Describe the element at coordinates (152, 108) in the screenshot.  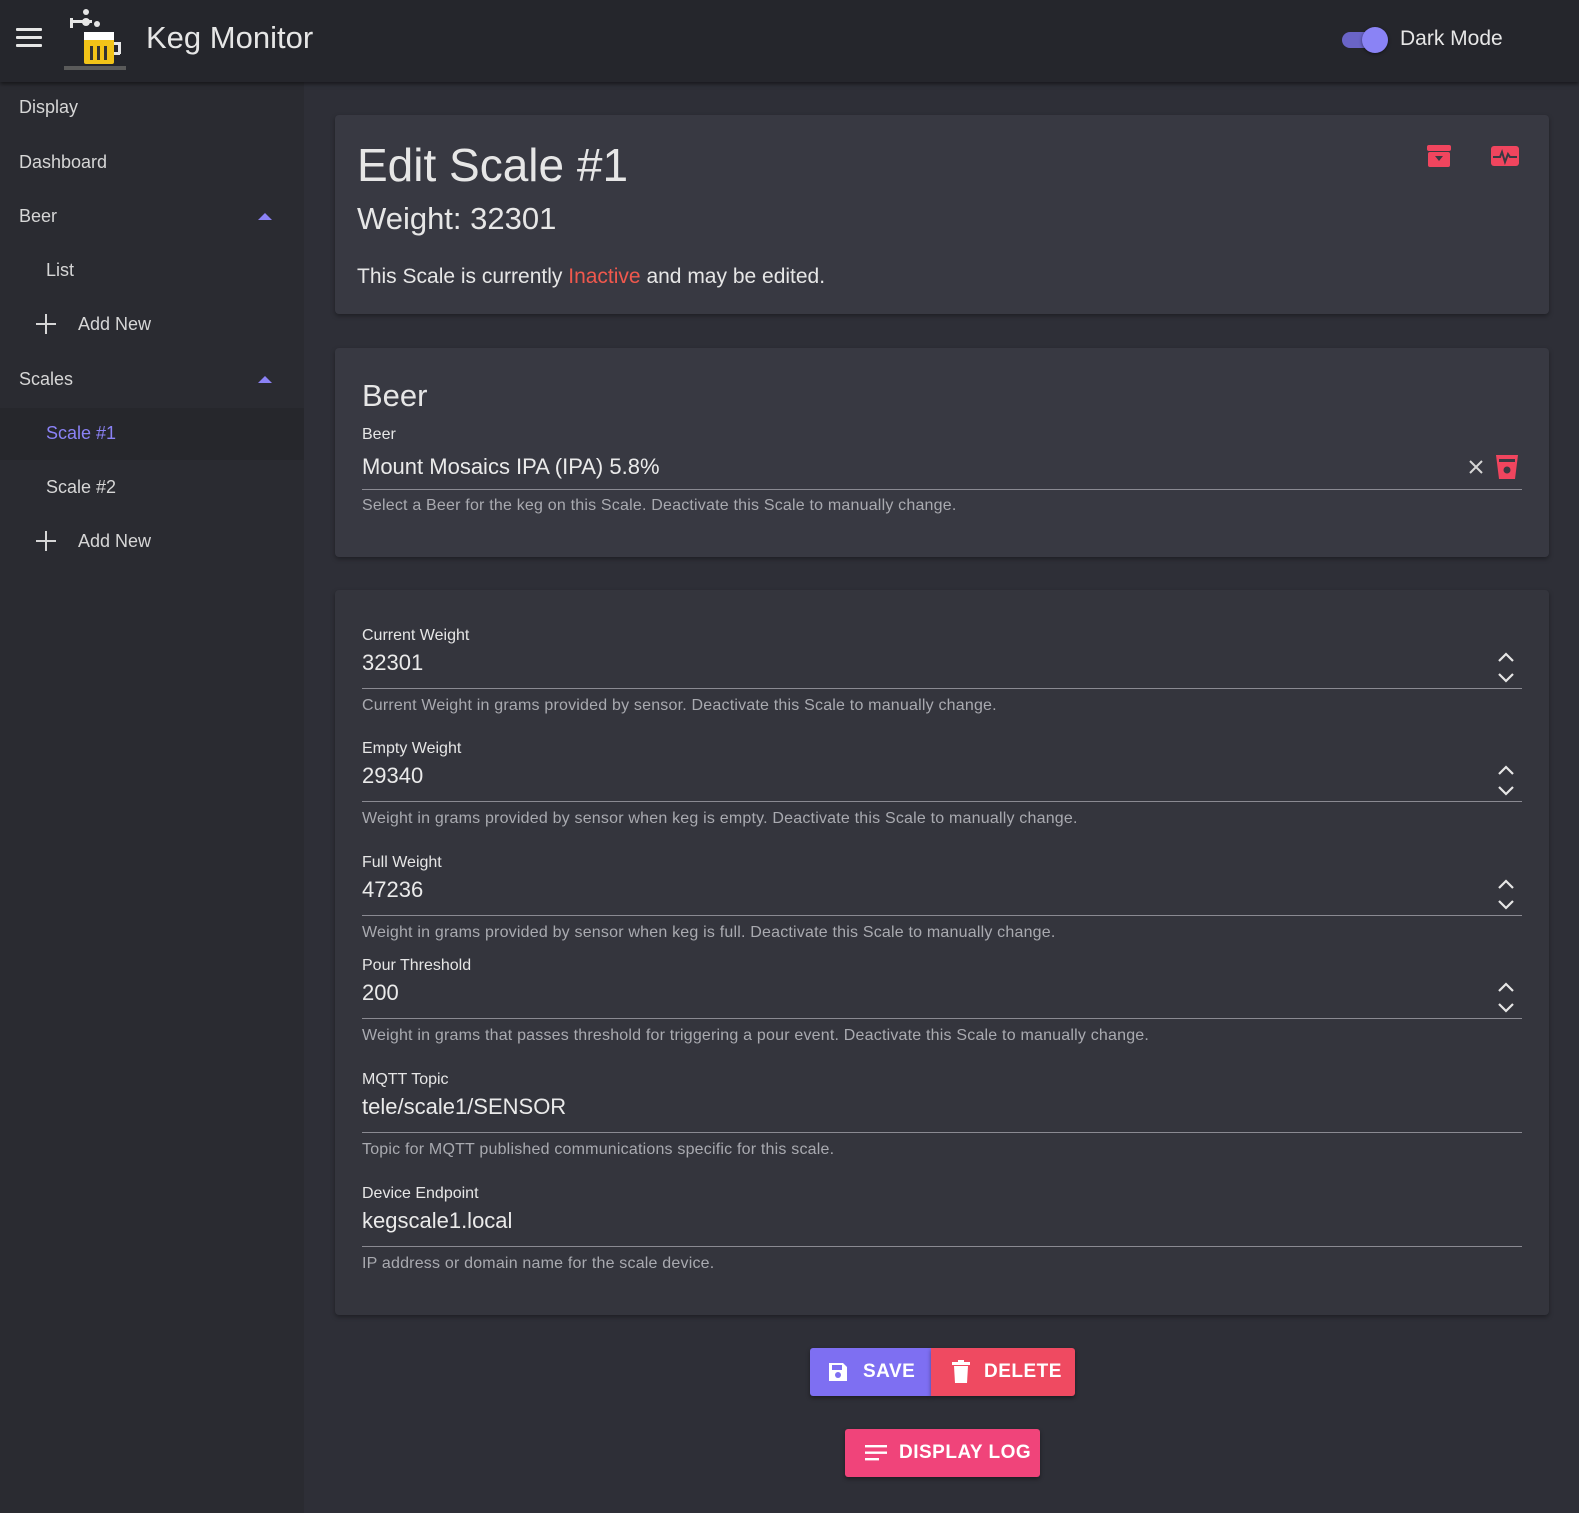
I see `sidebar-item-display: Display` at that location.